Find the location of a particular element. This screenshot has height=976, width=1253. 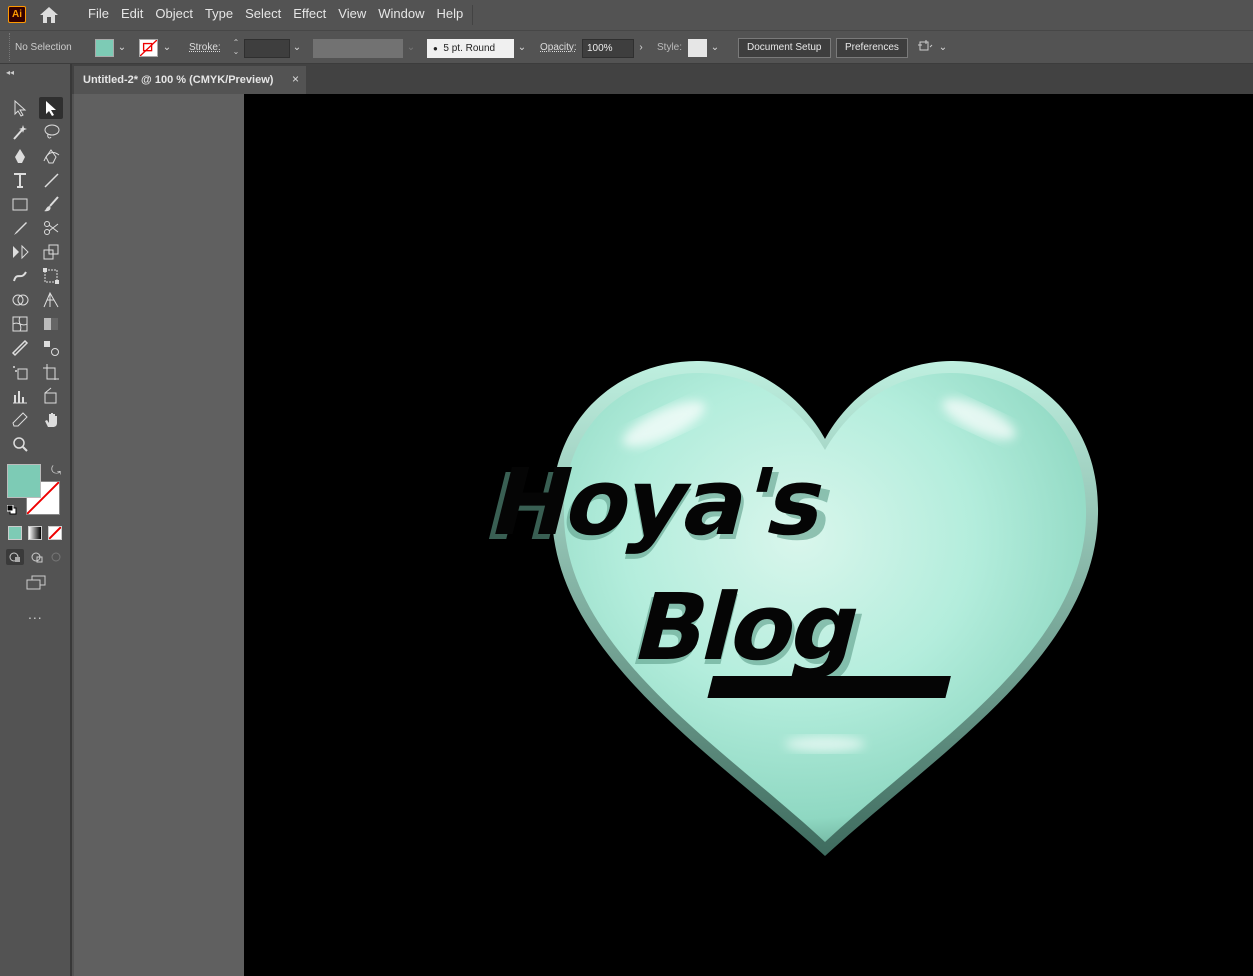

heart-text-line2: Blog is located at coordinates (746, 627).